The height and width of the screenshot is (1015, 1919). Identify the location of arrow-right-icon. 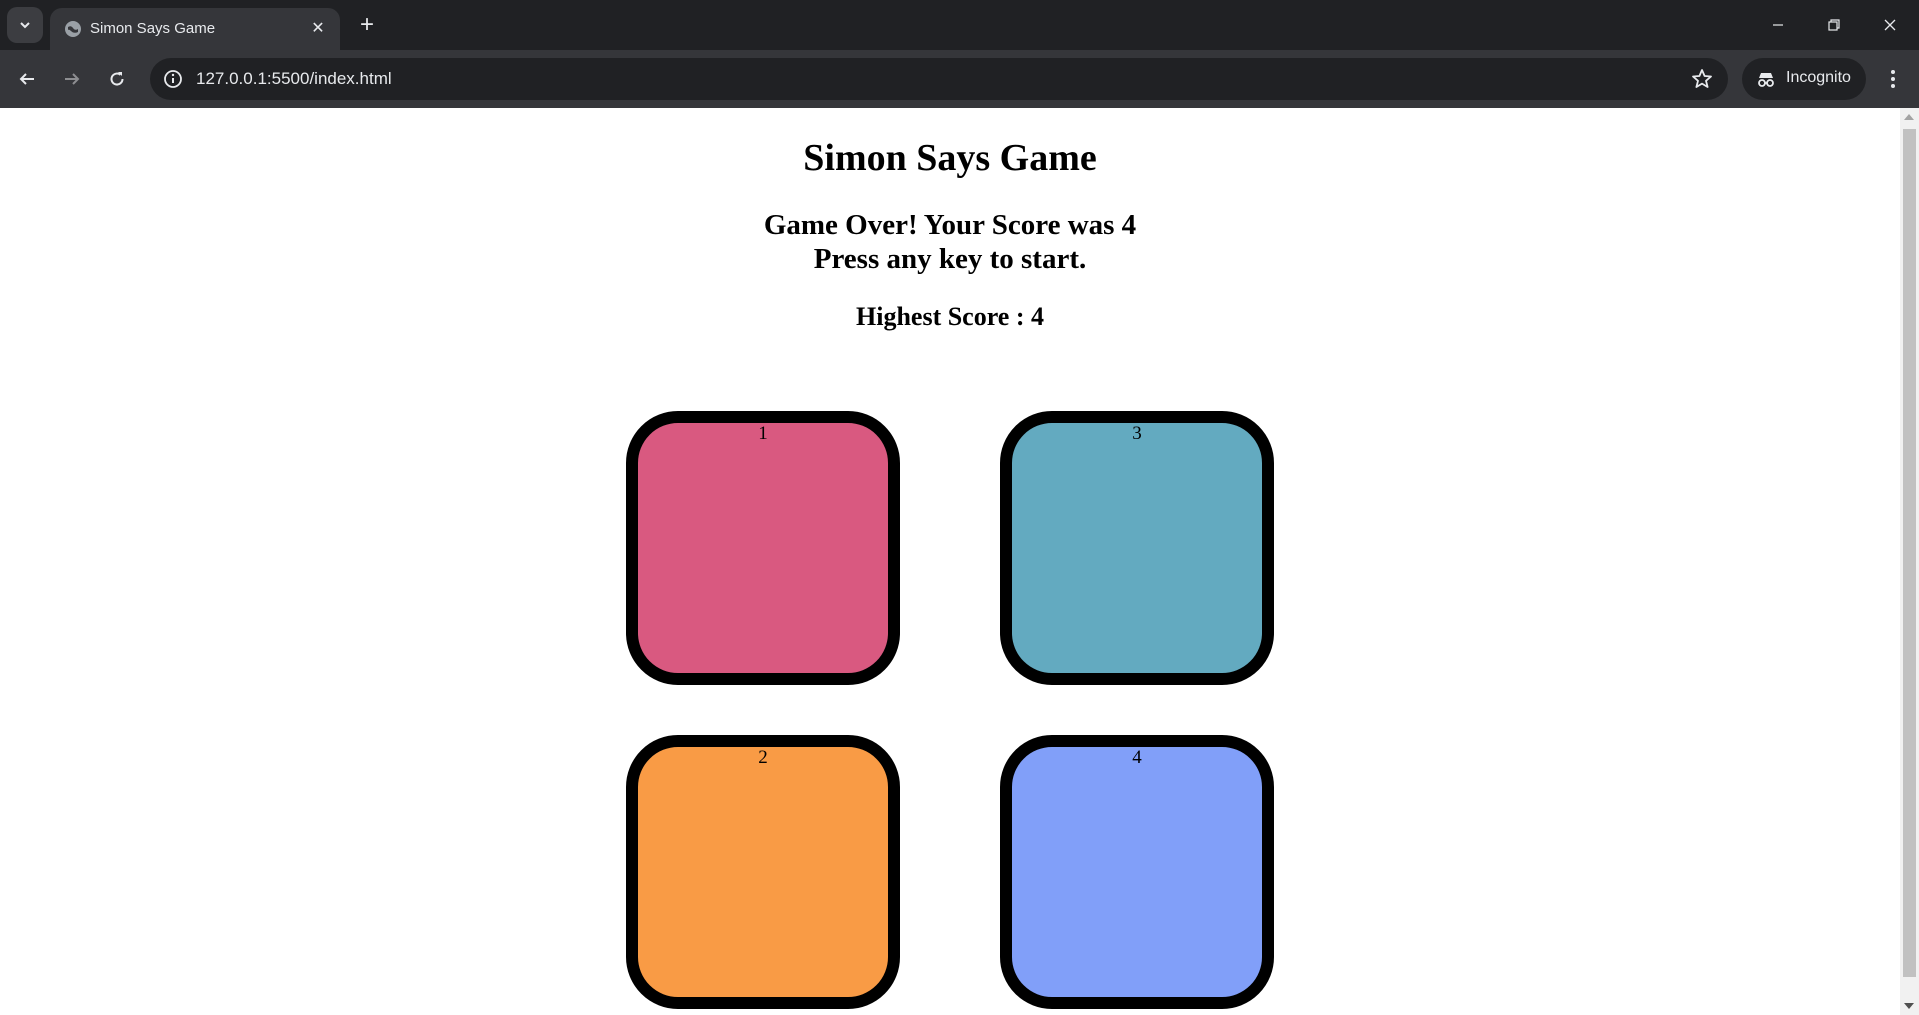
(72, 79).